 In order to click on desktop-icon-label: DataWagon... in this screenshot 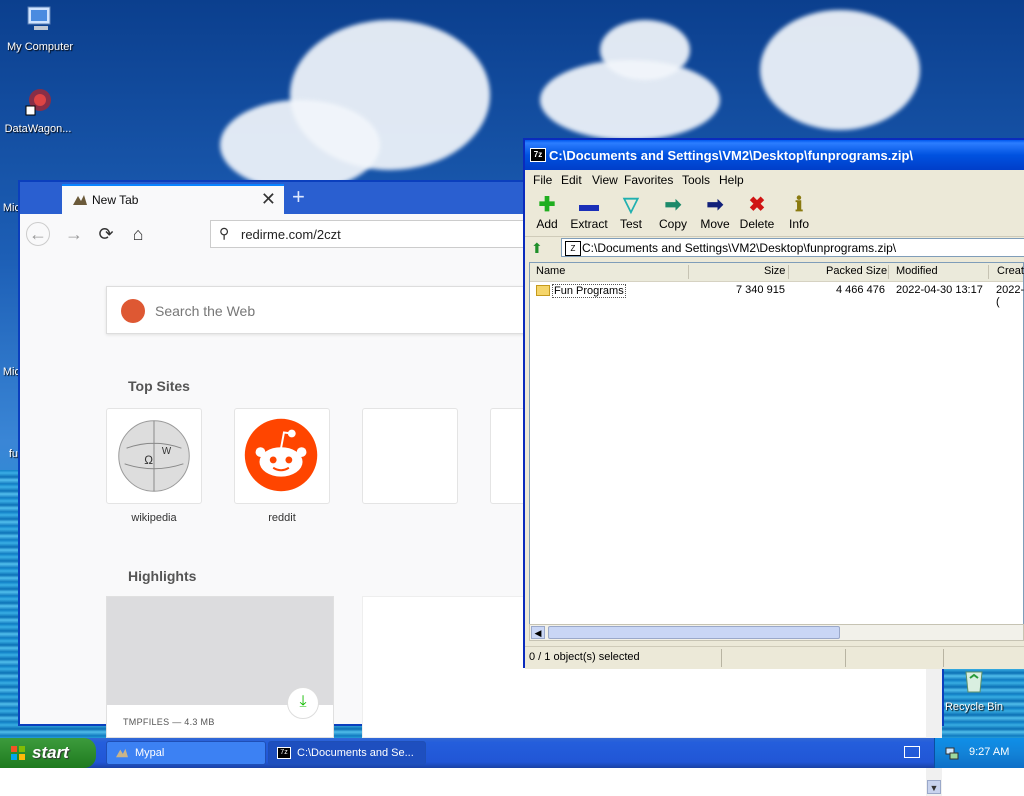, I will do `click(38, 129)`.